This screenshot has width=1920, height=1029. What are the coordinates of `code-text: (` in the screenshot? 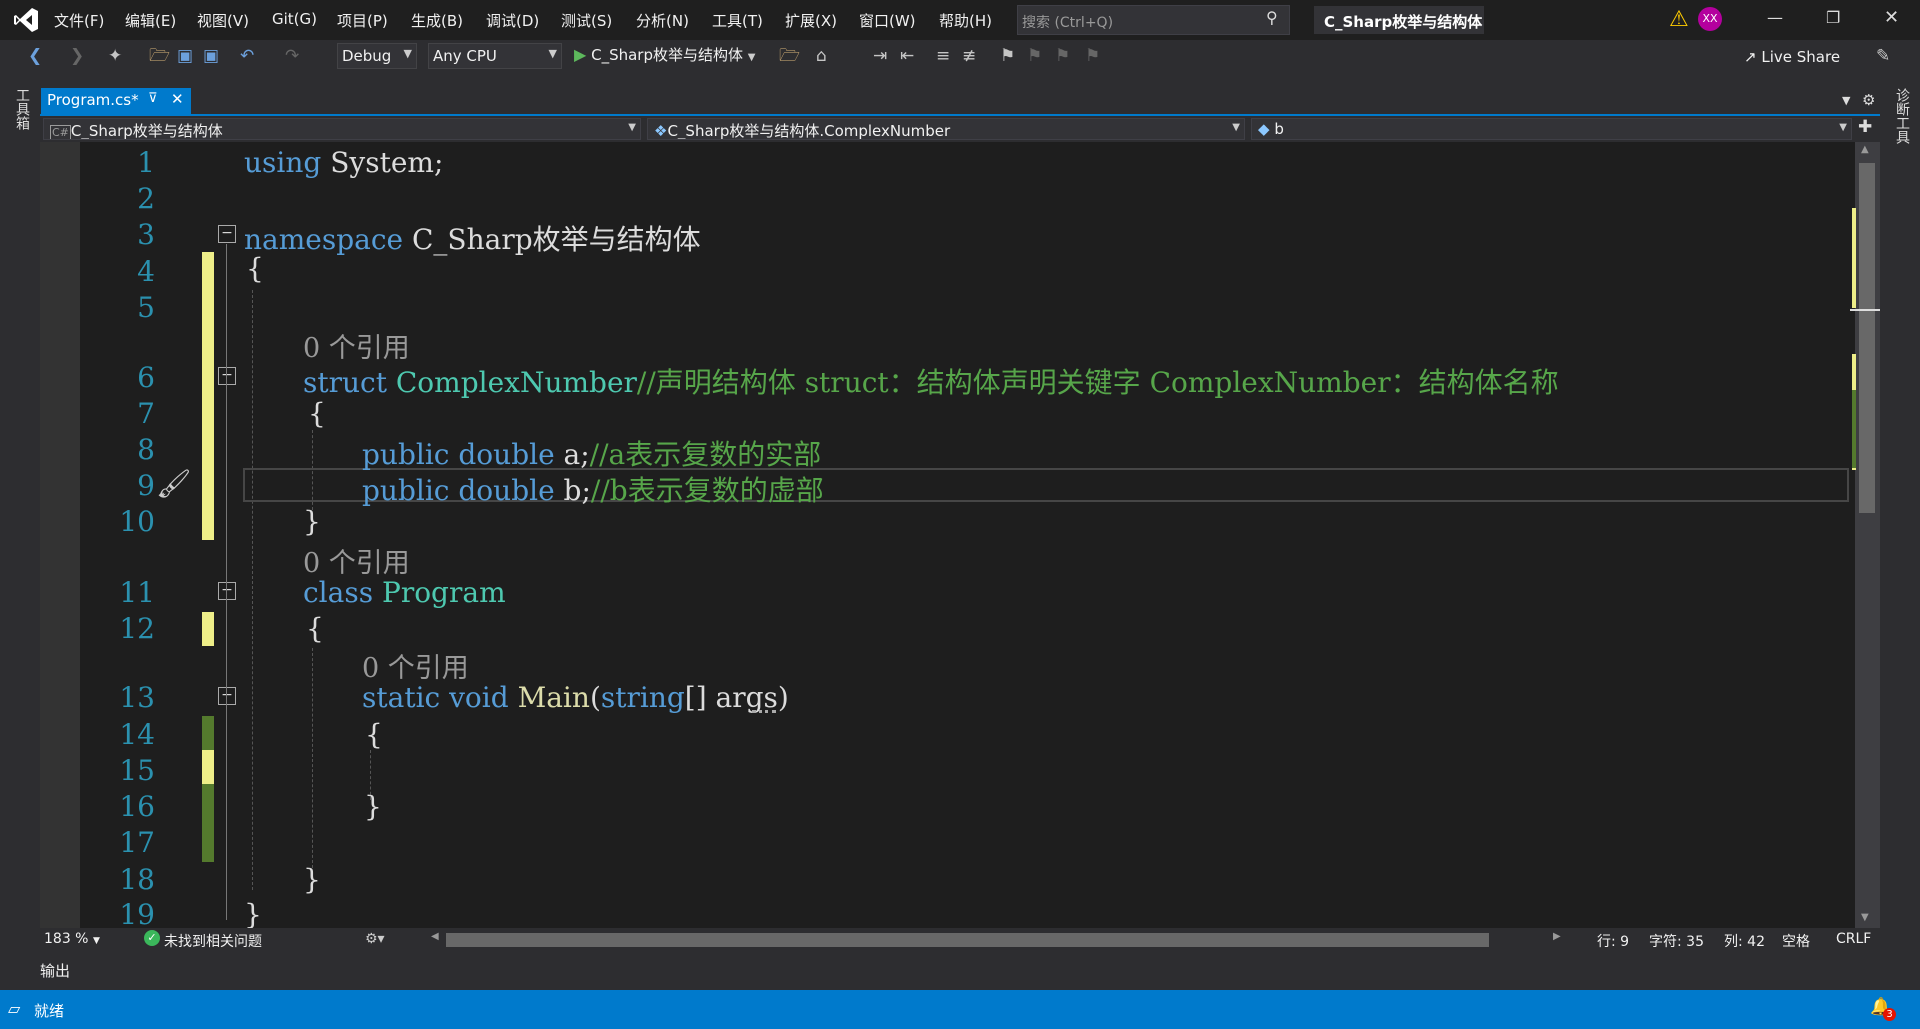 It's located at (595, 697).